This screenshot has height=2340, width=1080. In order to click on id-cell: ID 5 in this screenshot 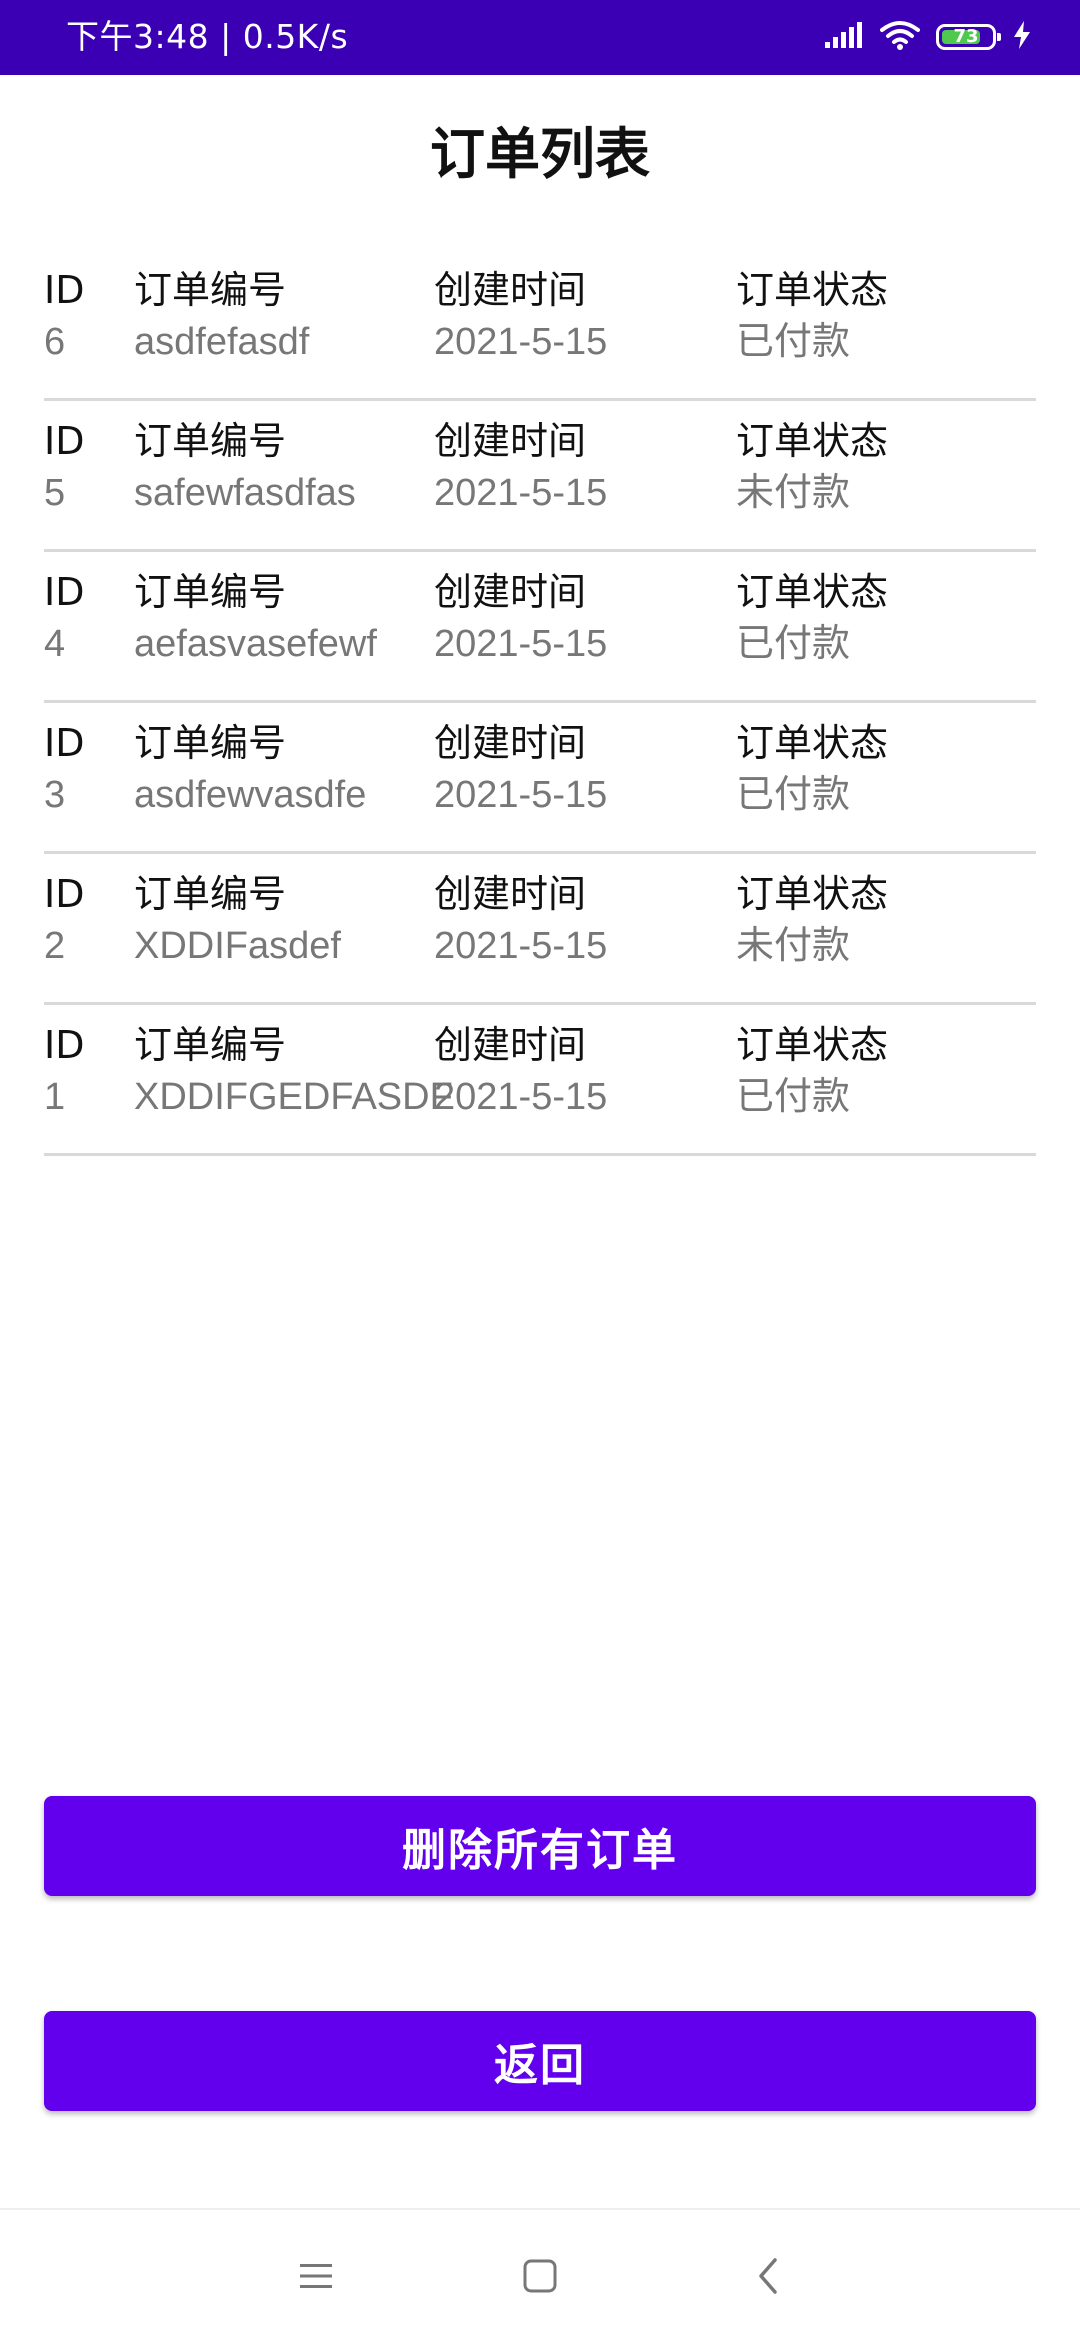, I will do `click(64, 467)`.